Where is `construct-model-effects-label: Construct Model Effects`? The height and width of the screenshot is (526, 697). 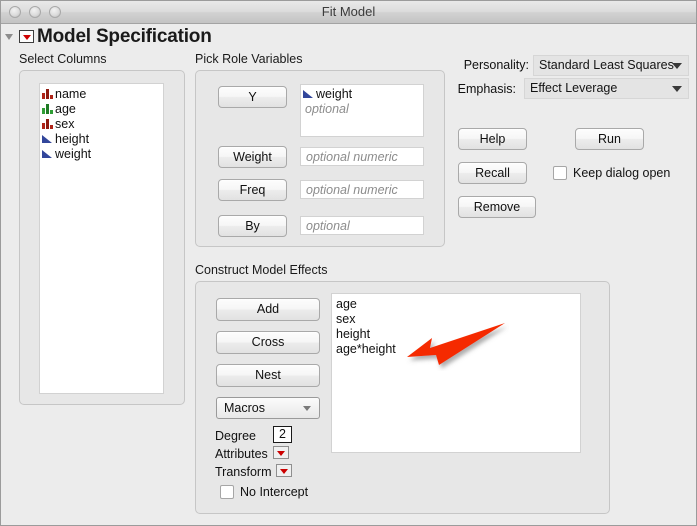
construct-model-effects-label: Construct Model Effects is located at coordinates (261, 270).